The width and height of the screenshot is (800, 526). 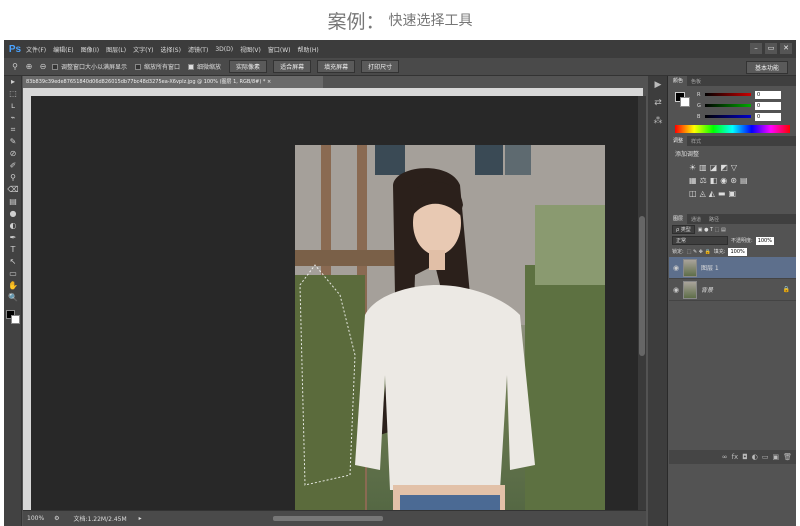 I want to click on fill-field: 100%, so click(x=737, y=251).